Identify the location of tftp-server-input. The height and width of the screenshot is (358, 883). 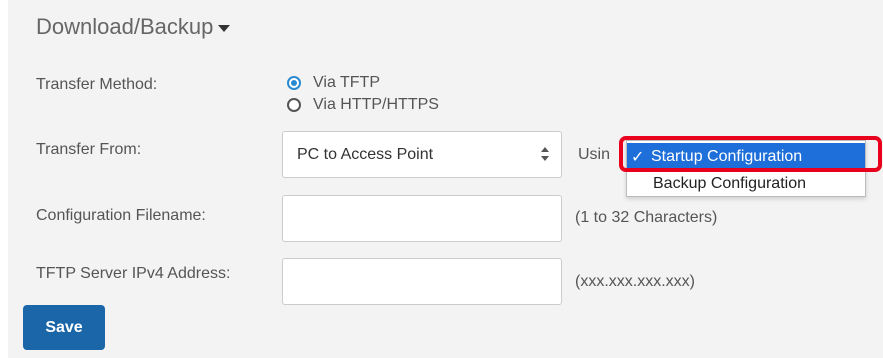
(422, 281).